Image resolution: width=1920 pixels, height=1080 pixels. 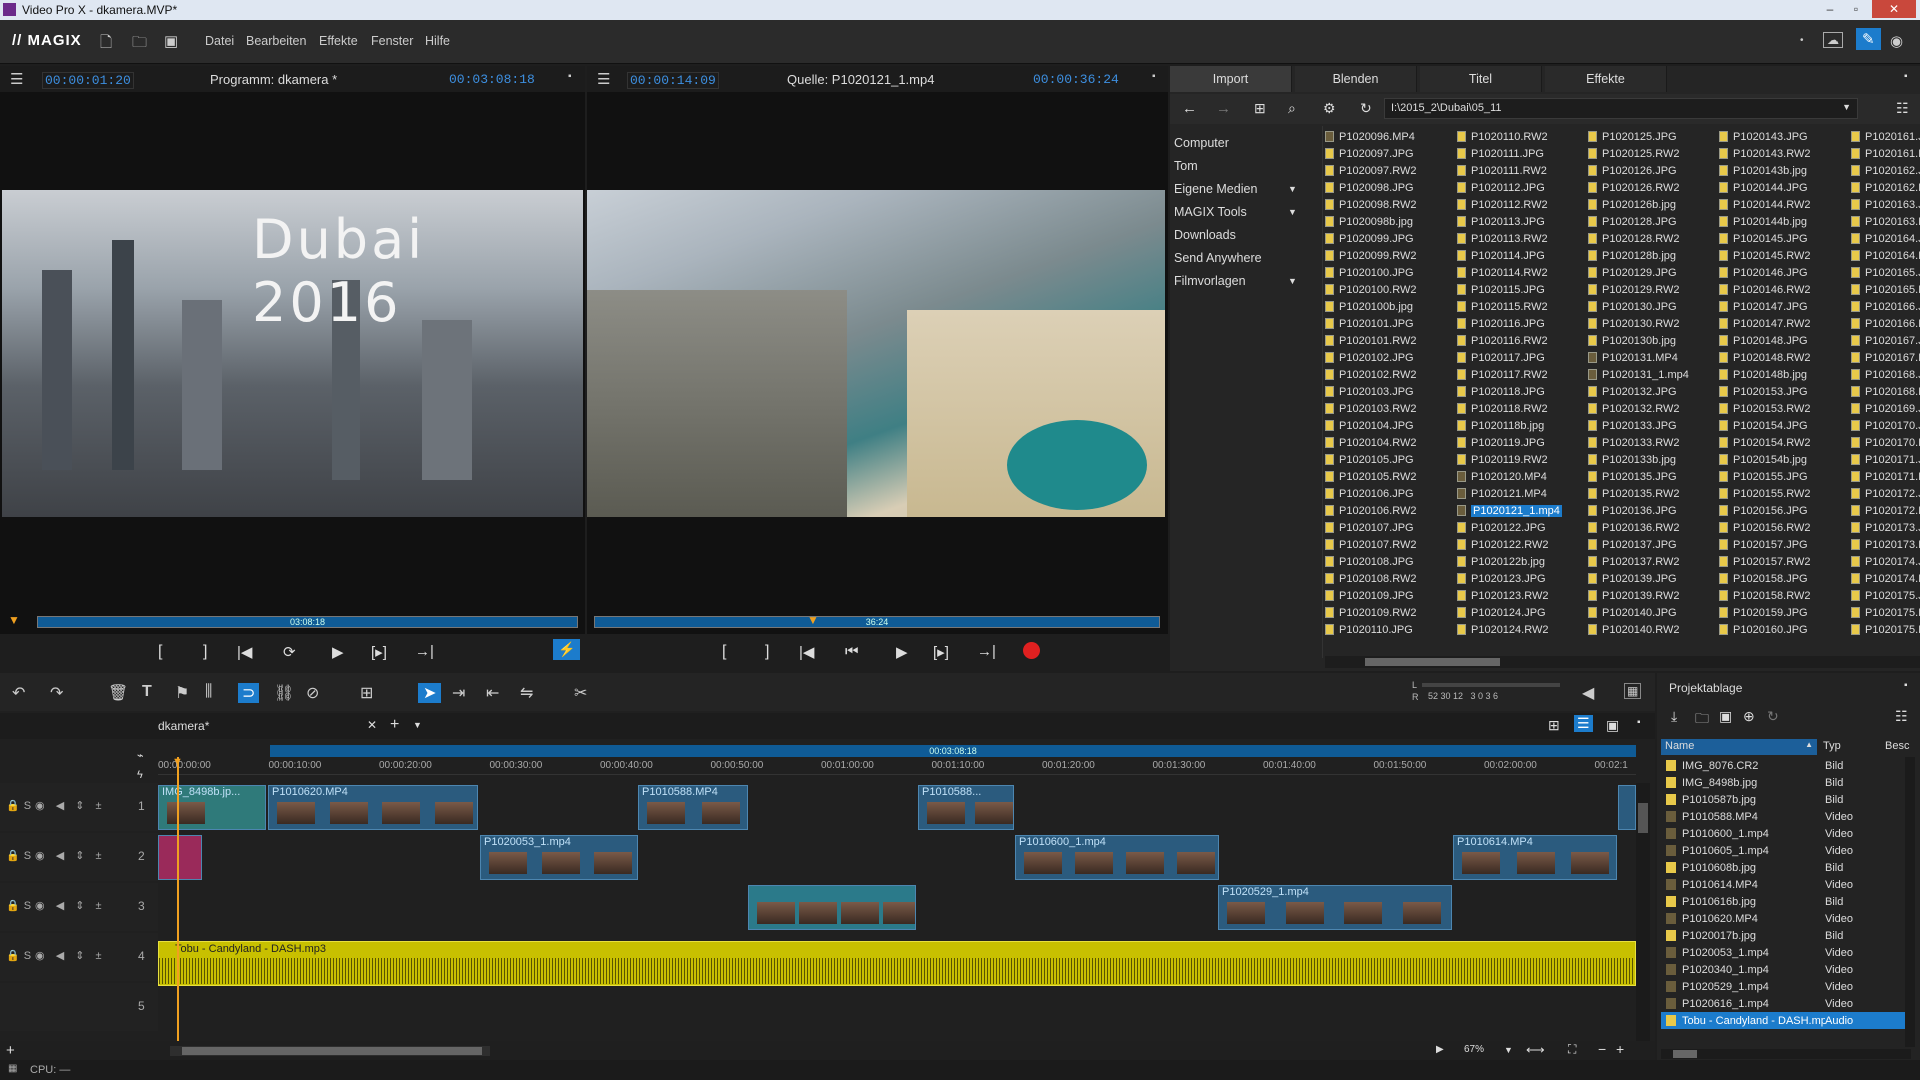 What do you see at coordinates (953, 751) in the screenshot?
I see `range-bar: 00:03:08:18` at bounding box center [953, 751].